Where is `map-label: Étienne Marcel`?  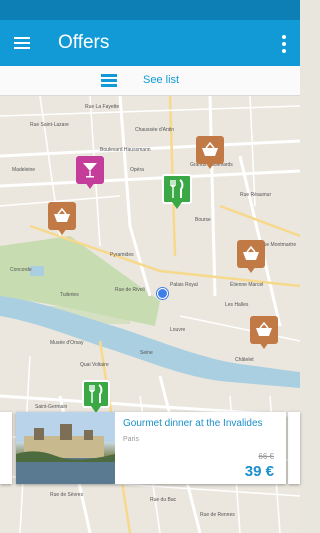 map-label: Étienne Marcel is located at coordinates (246, 284).